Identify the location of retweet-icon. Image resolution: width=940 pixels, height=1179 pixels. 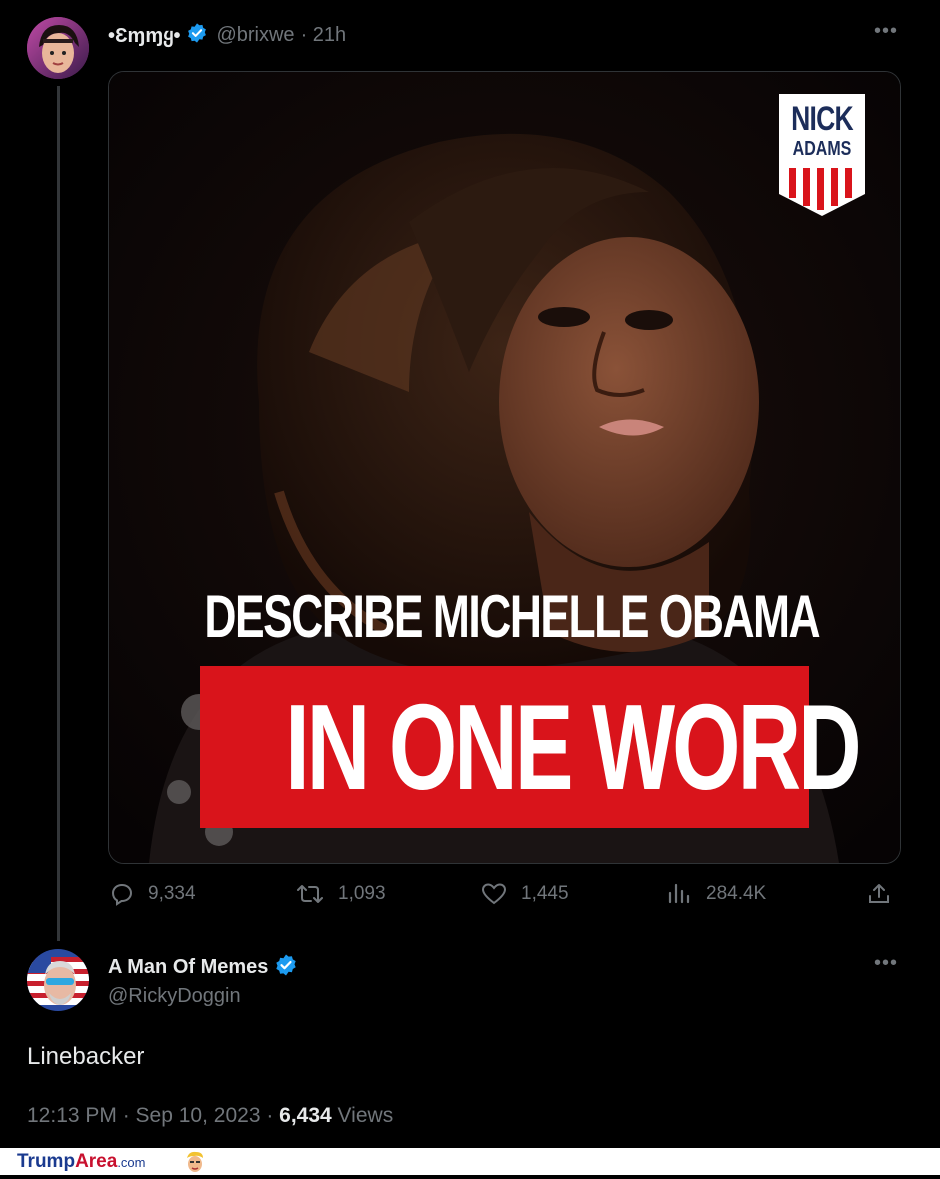
(310, 894).